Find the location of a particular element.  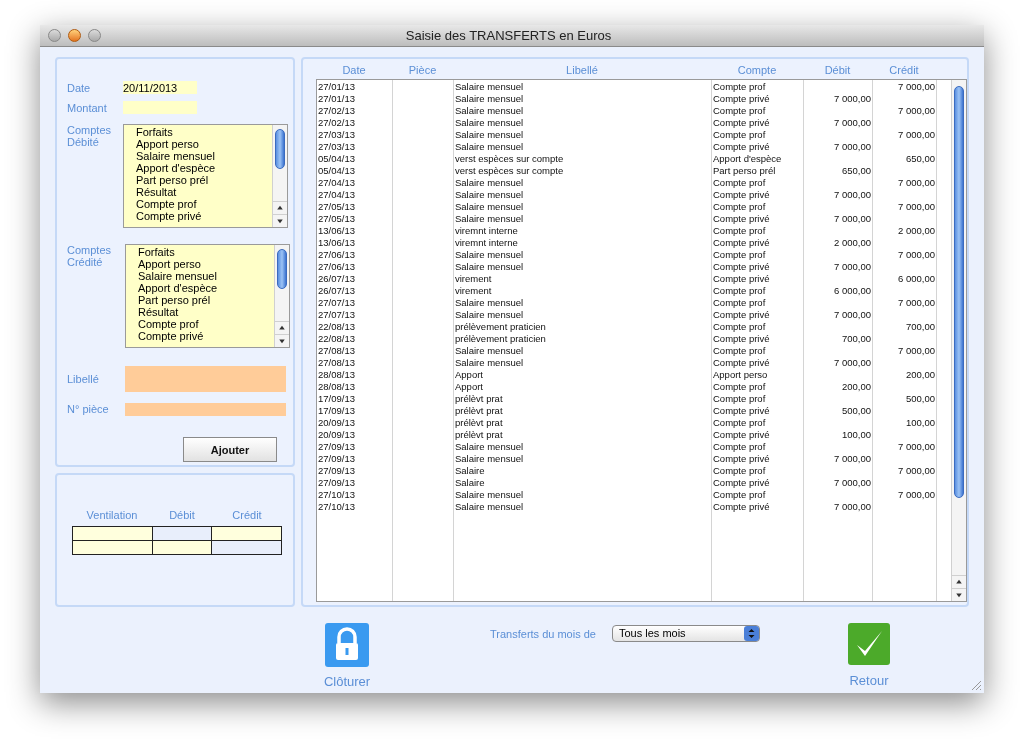

table-cell: 27/08/13 is located at coordinates (336, 362).